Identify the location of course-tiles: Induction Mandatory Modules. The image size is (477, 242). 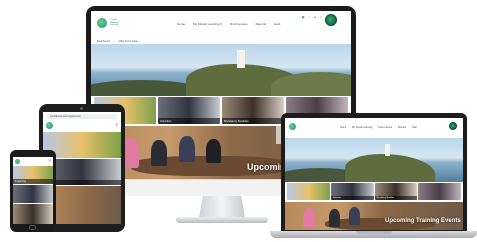
(374, 191).